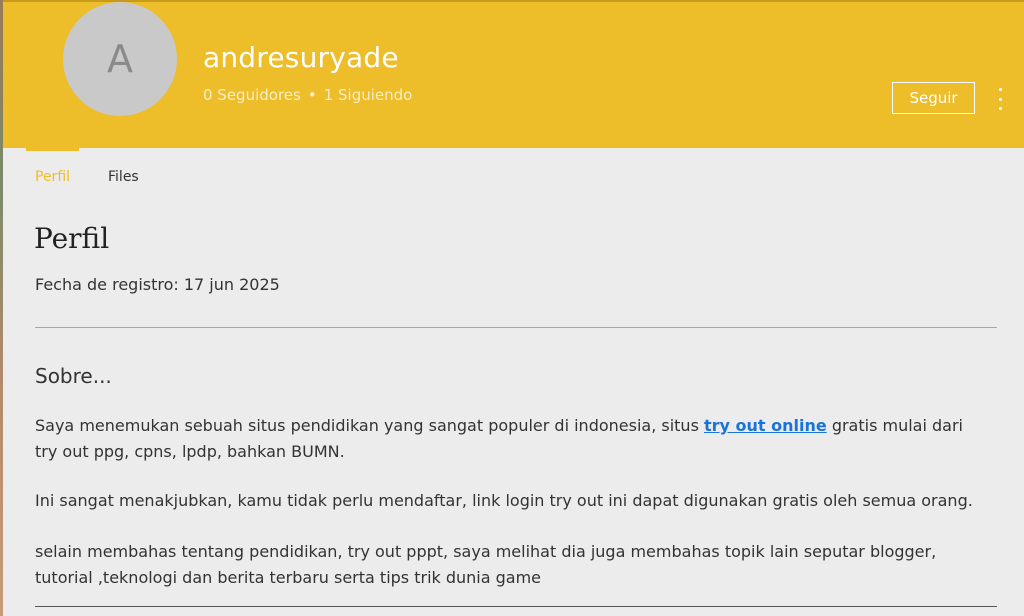 This screenshot has width=1024, height=616. I want to click on follow-button: Seguir, so click(933, 98).